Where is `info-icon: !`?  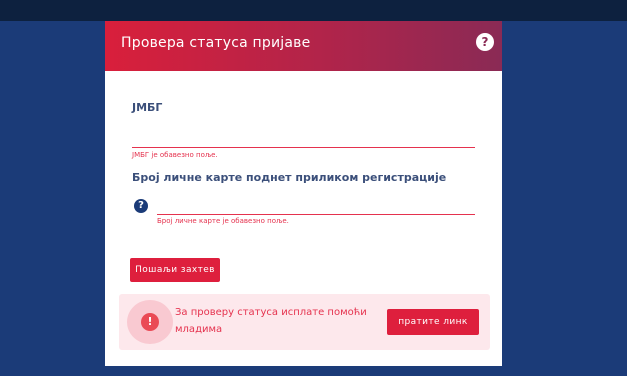 info-icon: ! is located at coordinates (150, 322).